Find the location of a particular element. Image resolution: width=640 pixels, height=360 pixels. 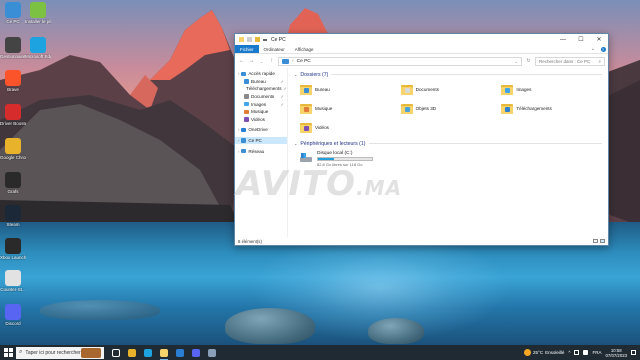

forward-button: → is located at coordinates (251, 61).